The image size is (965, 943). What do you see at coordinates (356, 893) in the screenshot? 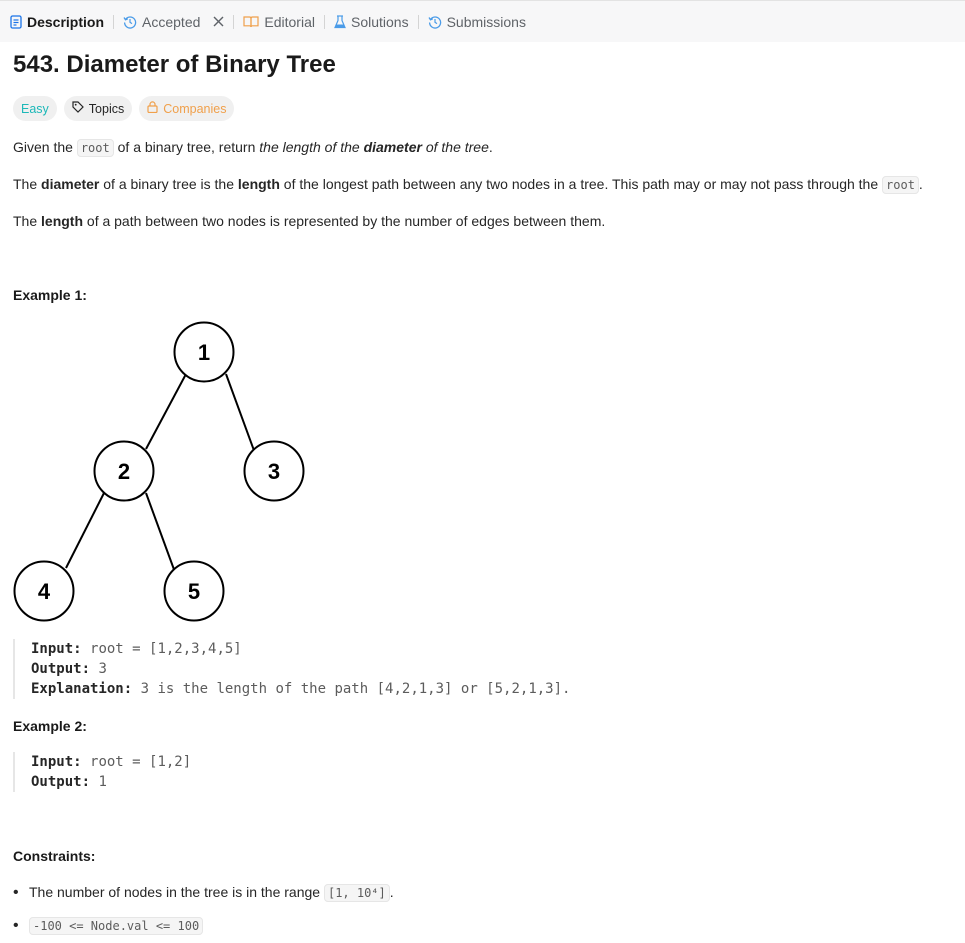
I see `inline-code: [1, 10⁴]` at bounding box center [356, 893].